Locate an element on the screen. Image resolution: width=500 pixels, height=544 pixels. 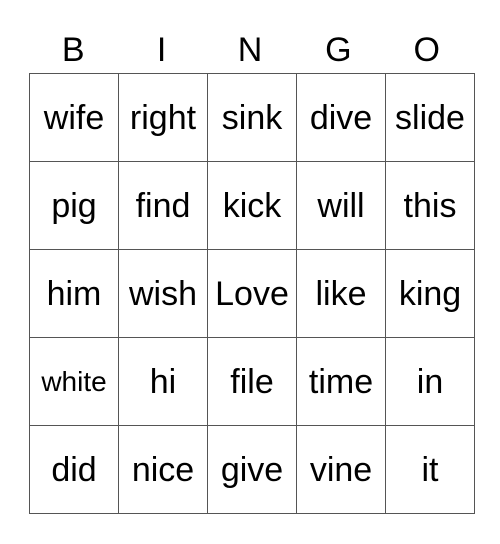
board-row: pig find kick will this is located at coordinates (252, 205).